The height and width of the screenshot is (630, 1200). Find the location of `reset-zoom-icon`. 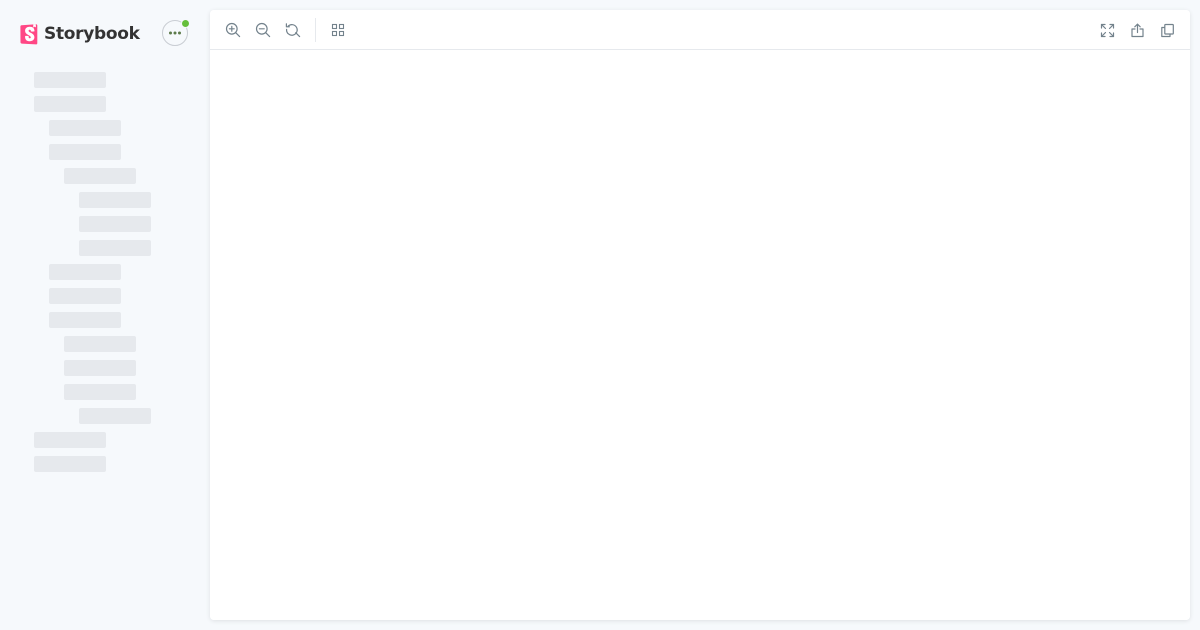

reset-zoom-icon is located at coordinates (293, 30).